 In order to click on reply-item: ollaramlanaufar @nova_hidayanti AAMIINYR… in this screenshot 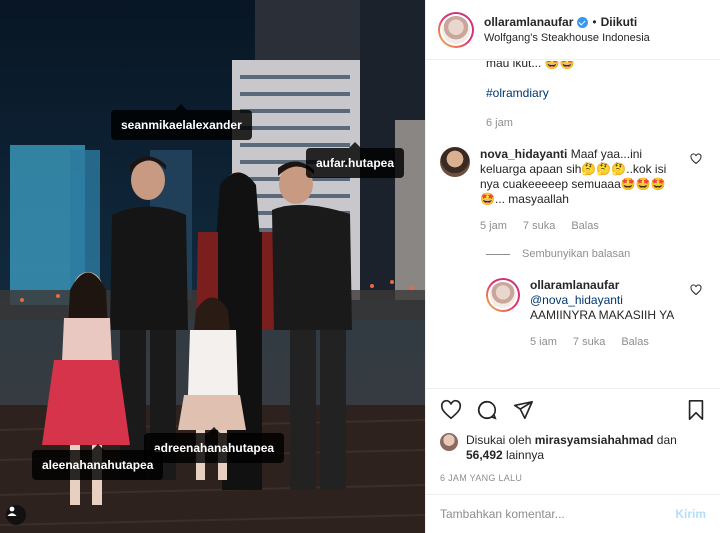, I will do `click(596, 314)`.